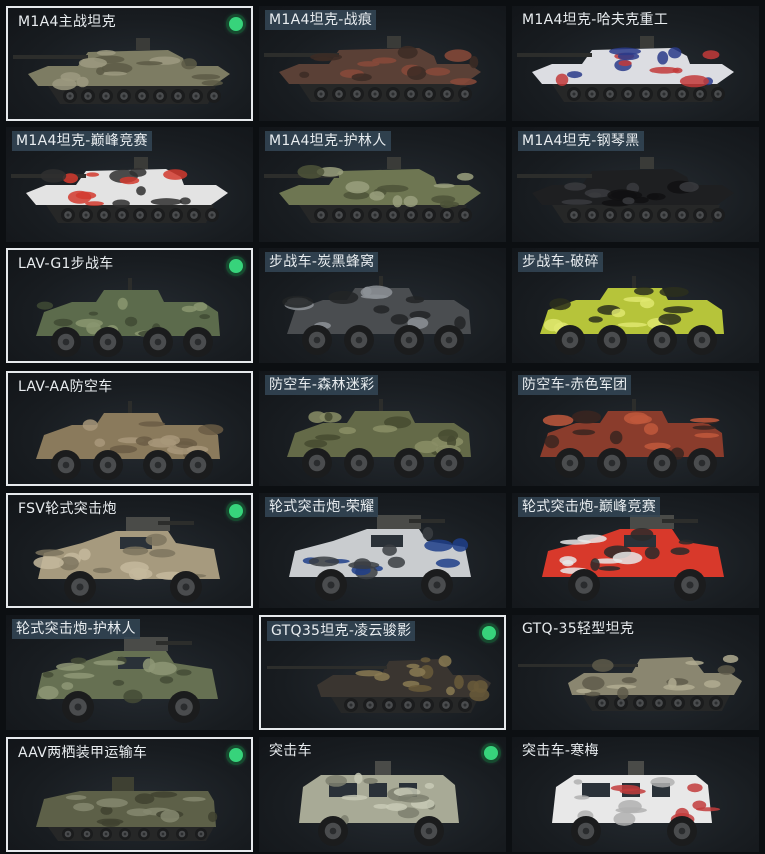 This screenshot has width=765, height=854. What do you see at coordinates (67, 22) in the screenshot?
I see `skin-label: M1A4主战坦克` at bounding box center [67, 22].